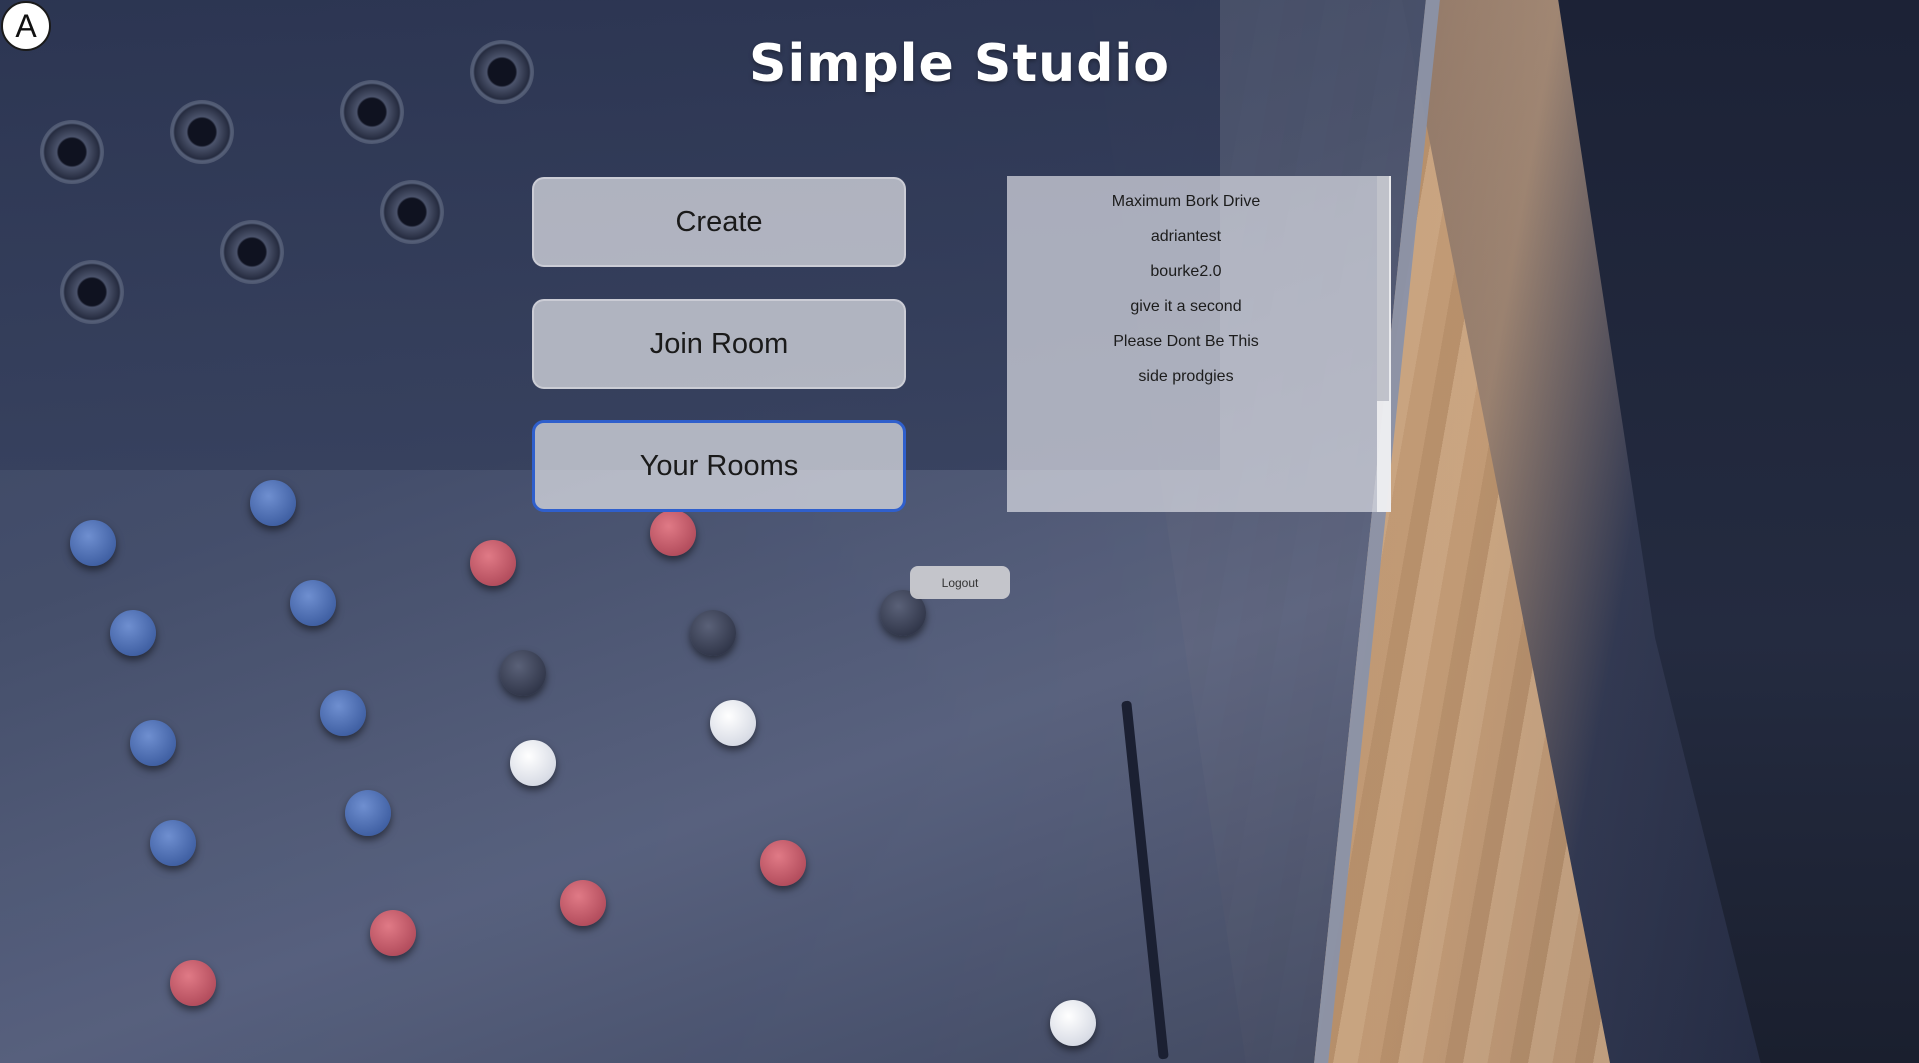  Describe the element at coordinates (1186, 201) in the screenshot. I see `room-list-item: Maximum Bork Drive` at that location.